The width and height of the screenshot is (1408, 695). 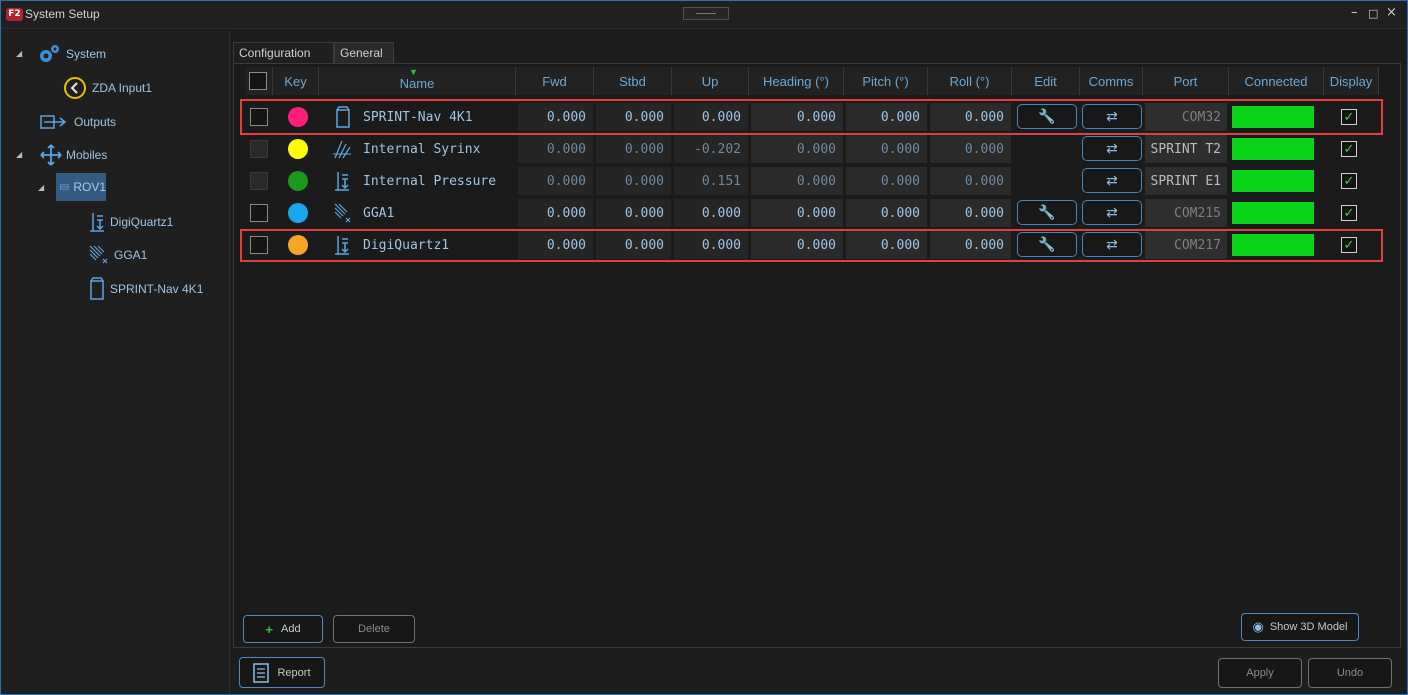 I want to click on tree-item-label: SPRINT-Nav 4K1, so click(x=157, y=289).